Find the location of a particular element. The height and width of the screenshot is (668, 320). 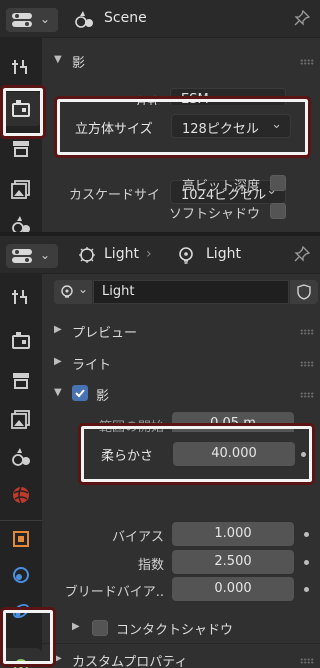

highlight-softness: 柔らかさ 40.000 is located at coordinates (196, 454).